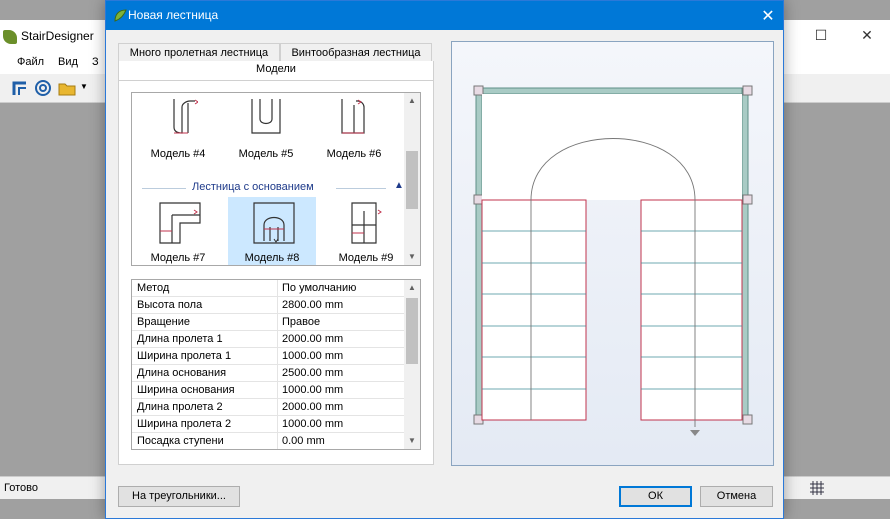  Describe the element at coordinates (268, 407) in the screenshot. I see `property-row: Длина пролета 2 2000.00 mm` at that location.